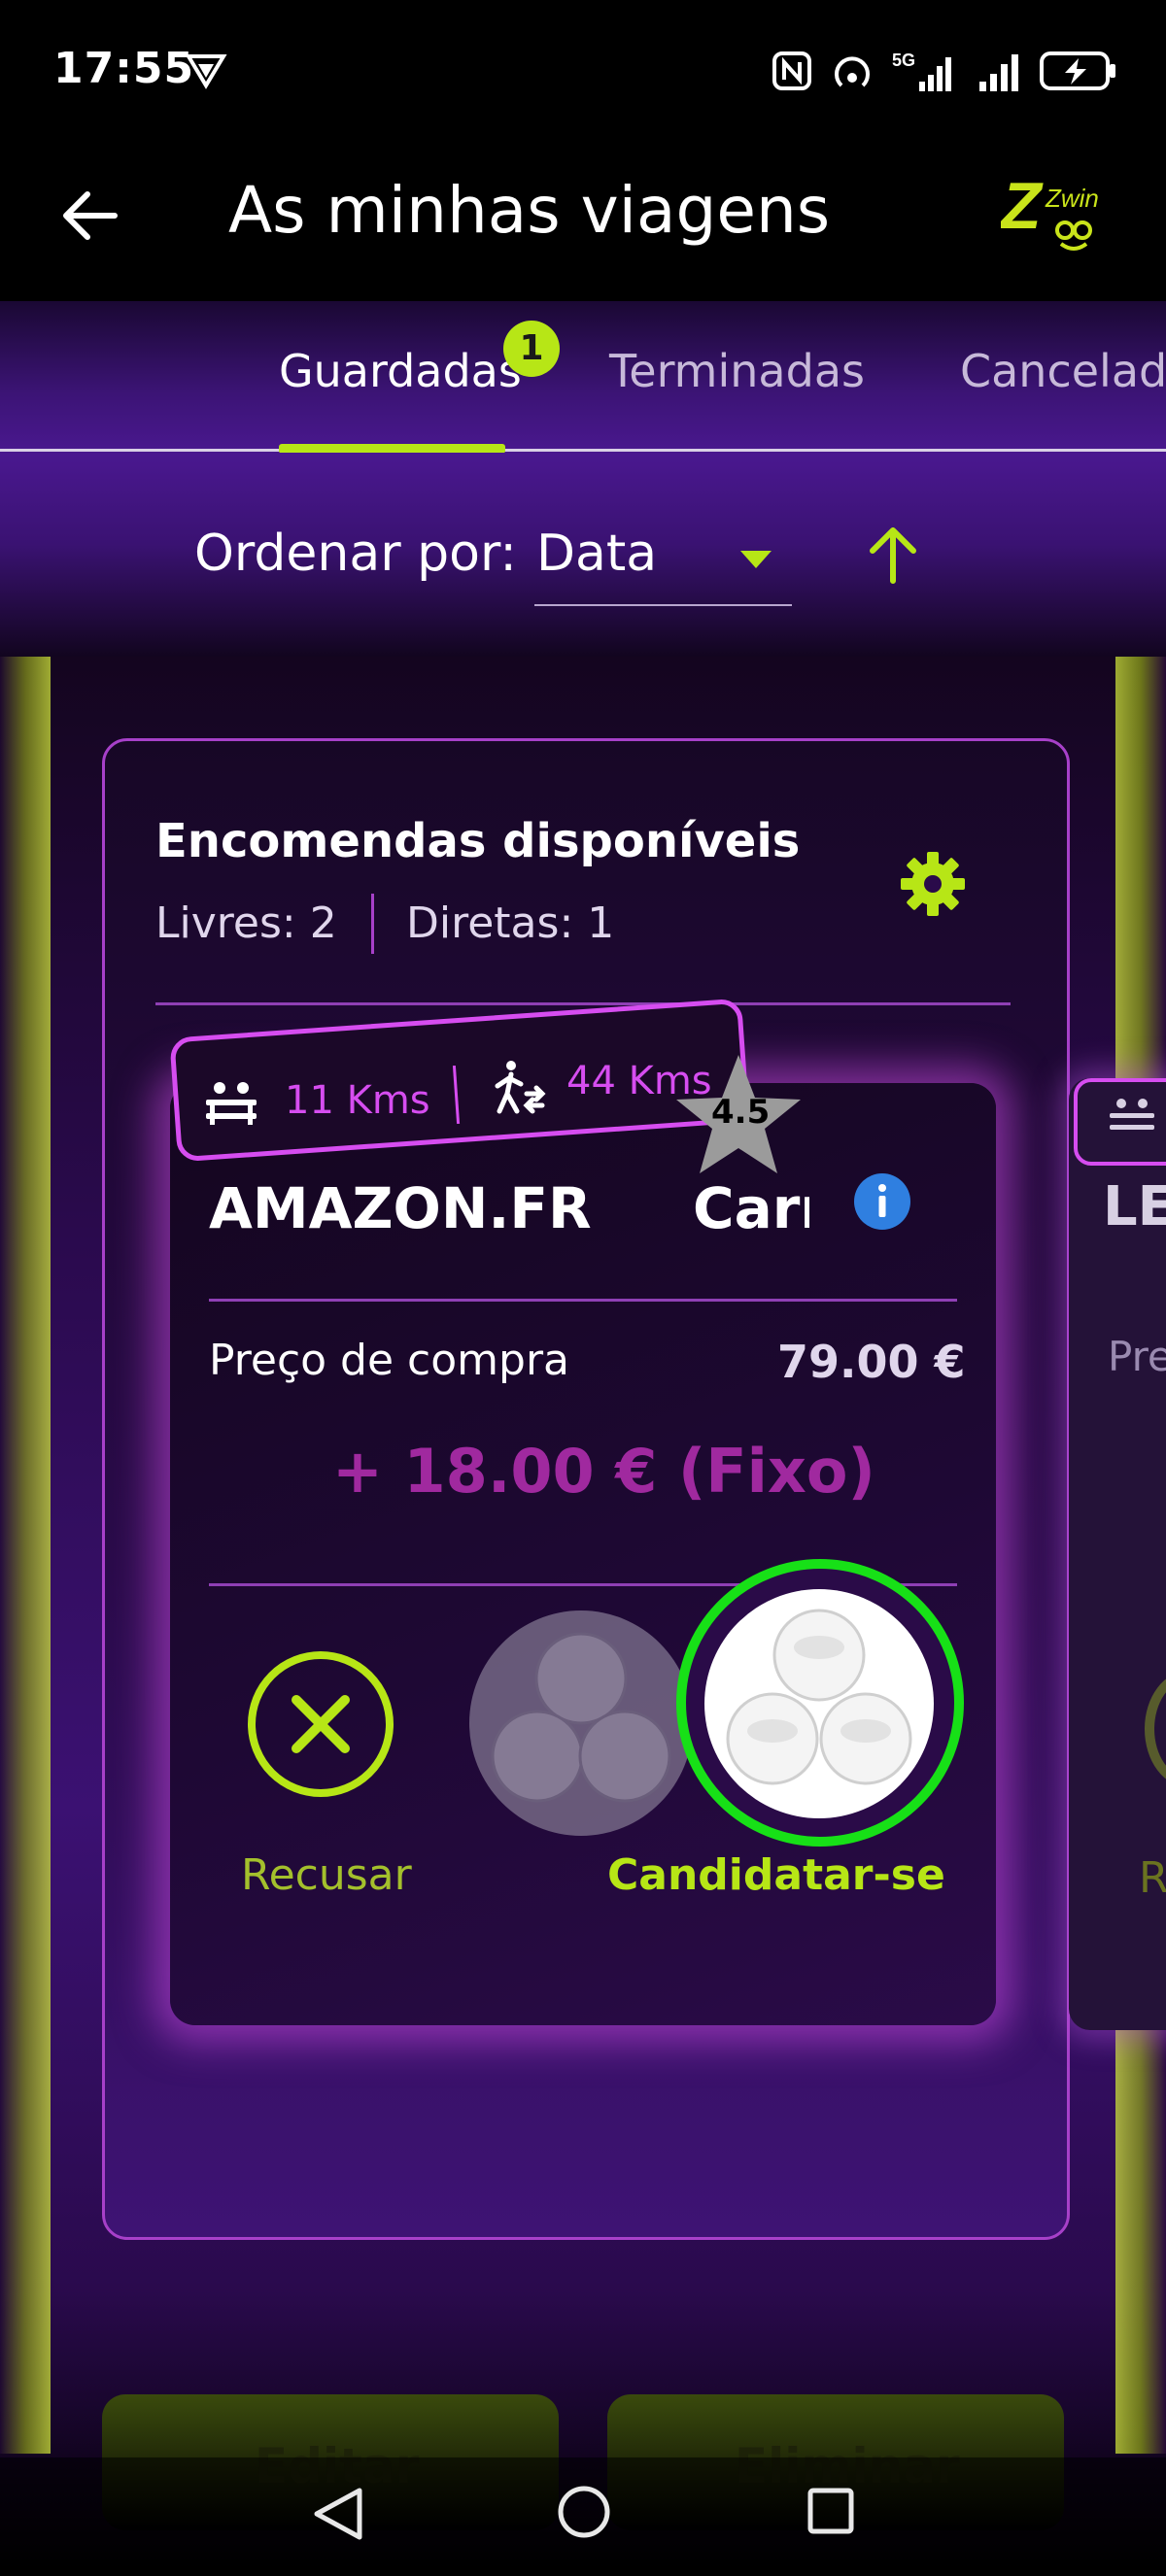 The height and width of the screenshot is (2576, 1166). Describe the element at coordinates (520, 1087) in the screenshot. I see `walk-distance-icon` at that location.